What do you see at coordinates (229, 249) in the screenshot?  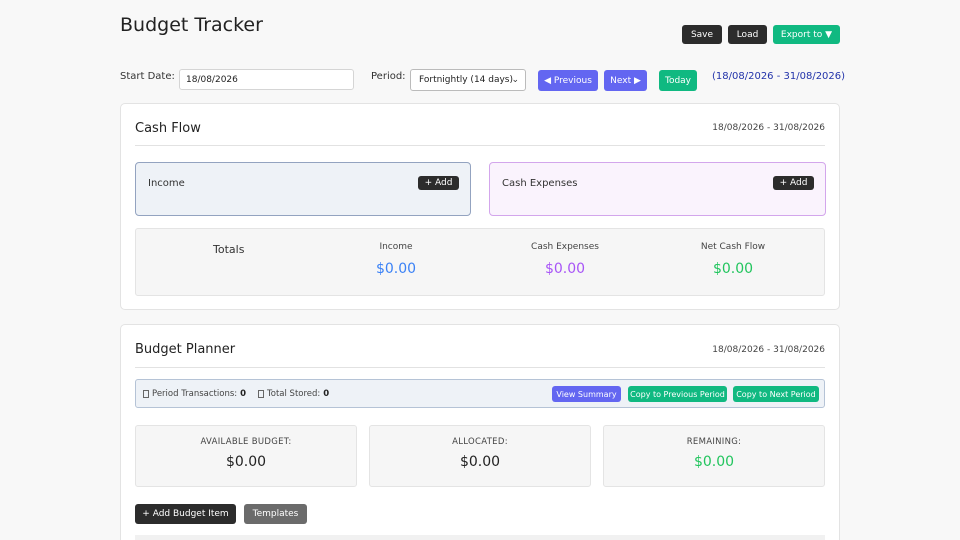 I see `totals-label: Totals` at bounding box center [229, 249].